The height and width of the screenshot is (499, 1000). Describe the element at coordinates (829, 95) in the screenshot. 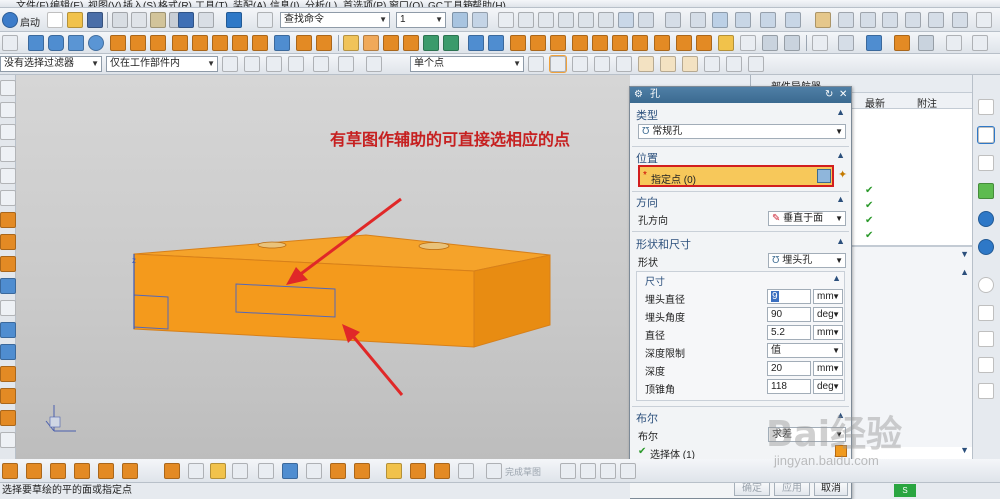

I see `reset-icon: ↻` at that location.